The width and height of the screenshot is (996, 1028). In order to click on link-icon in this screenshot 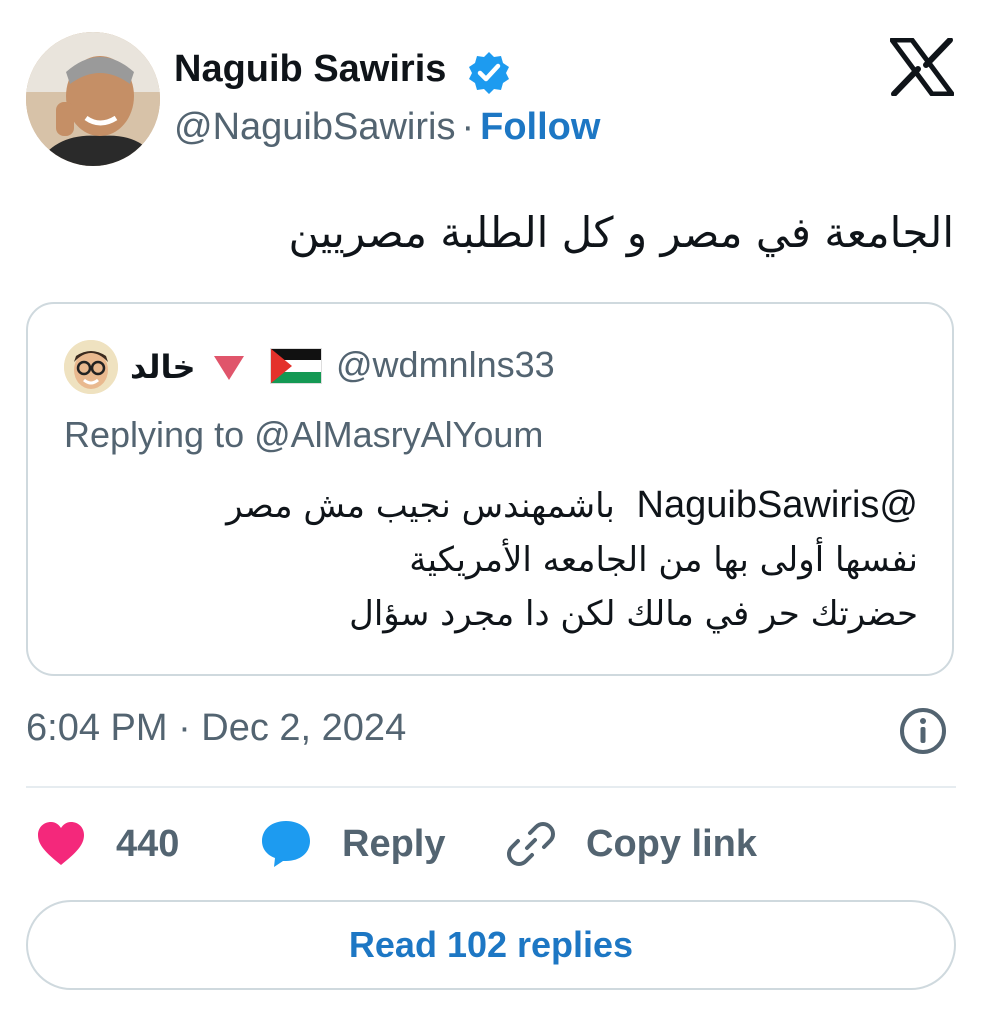, I will do `click(531, 844)`.